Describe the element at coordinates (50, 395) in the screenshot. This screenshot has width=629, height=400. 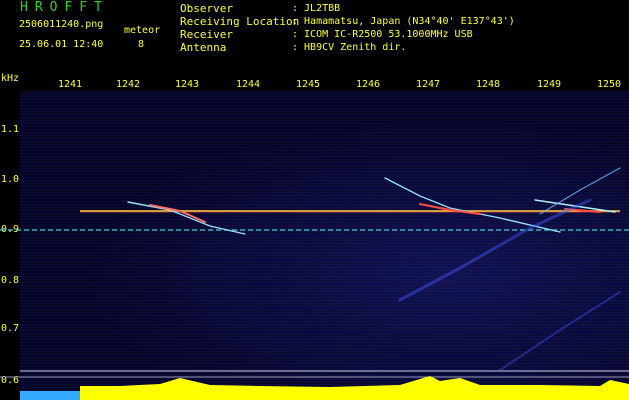
I see `level-bar-start` at that location.